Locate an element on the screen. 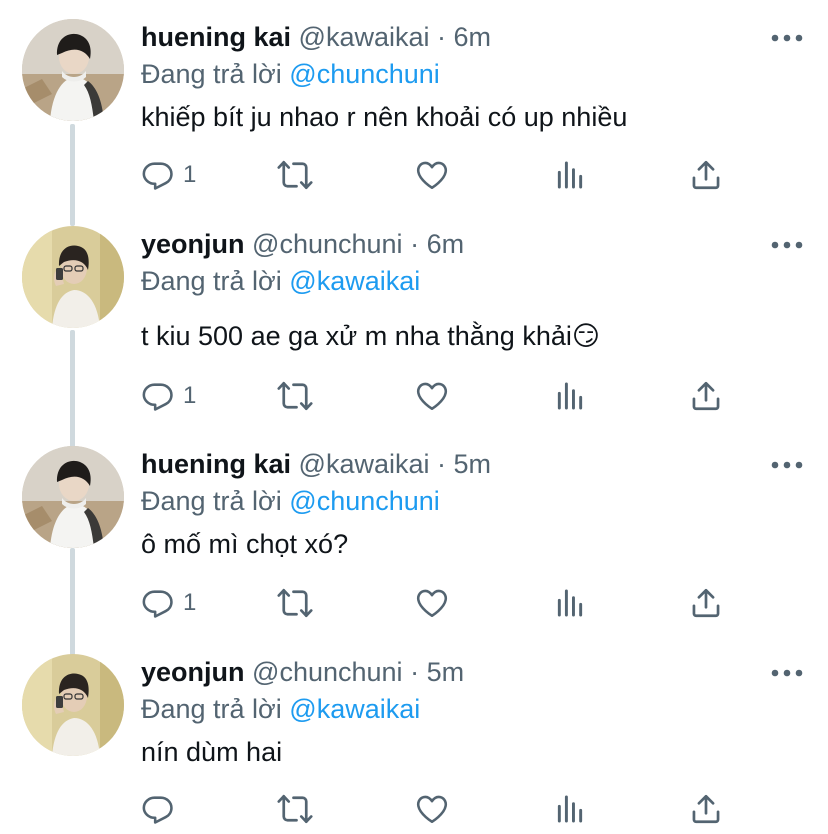  tweet-text: nín dùm hai is located at coordinates (212, 752).